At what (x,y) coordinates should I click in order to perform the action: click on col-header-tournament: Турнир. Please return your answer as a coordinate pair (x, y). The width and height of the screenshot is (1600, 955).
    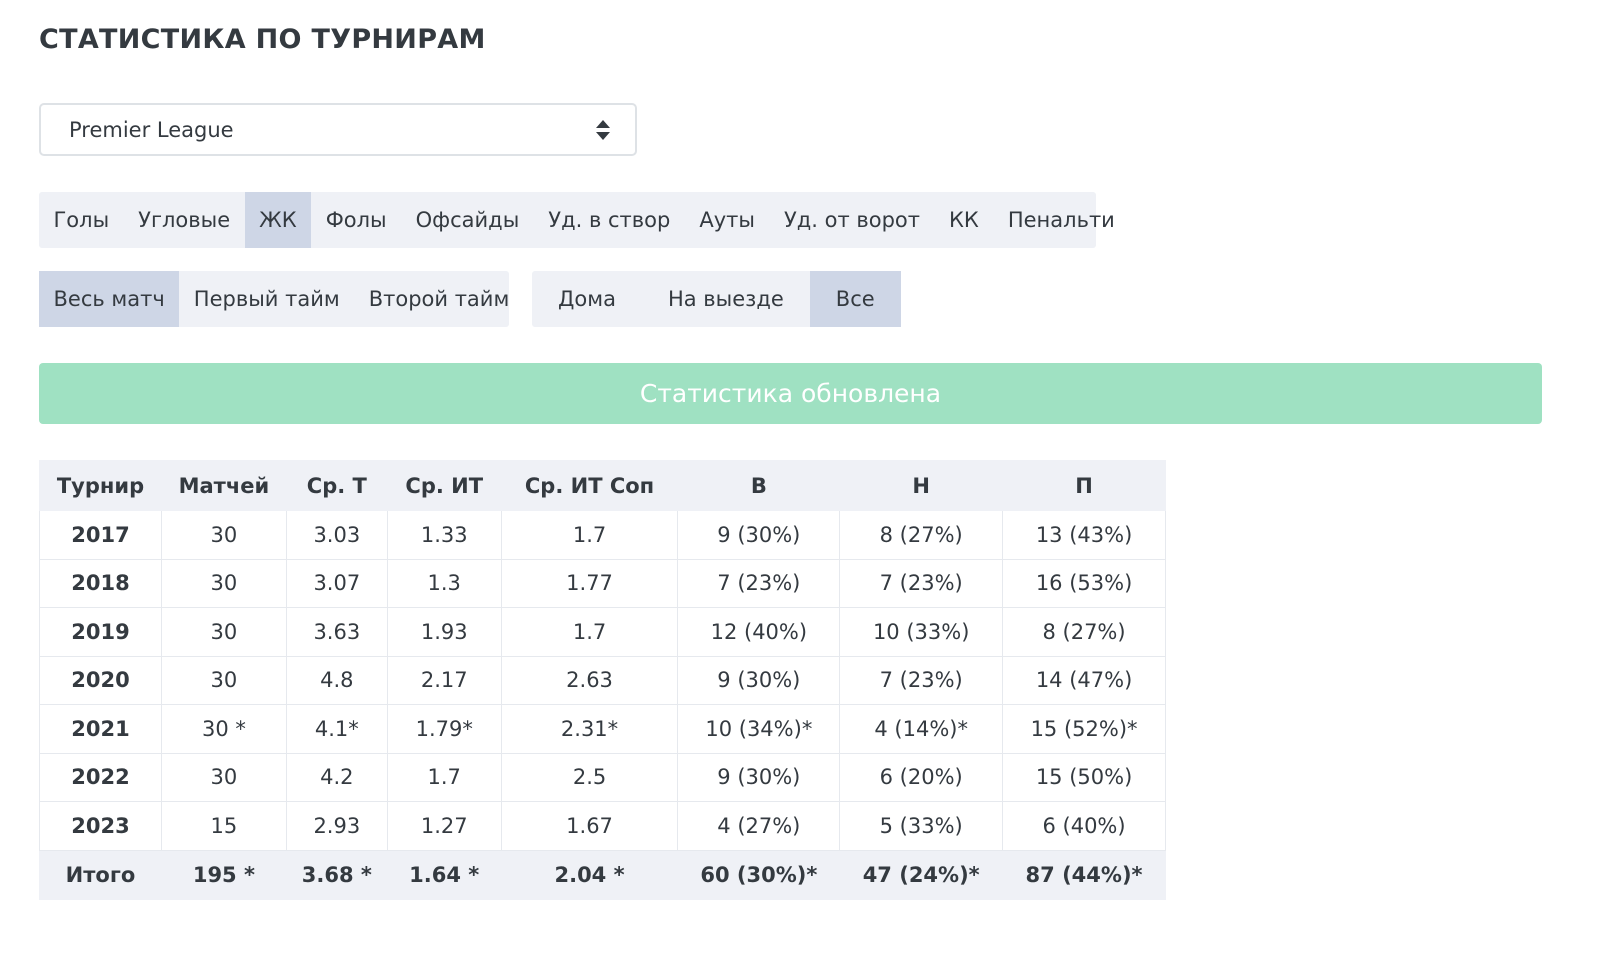
    Looking at the image, I should click on (100, 485).